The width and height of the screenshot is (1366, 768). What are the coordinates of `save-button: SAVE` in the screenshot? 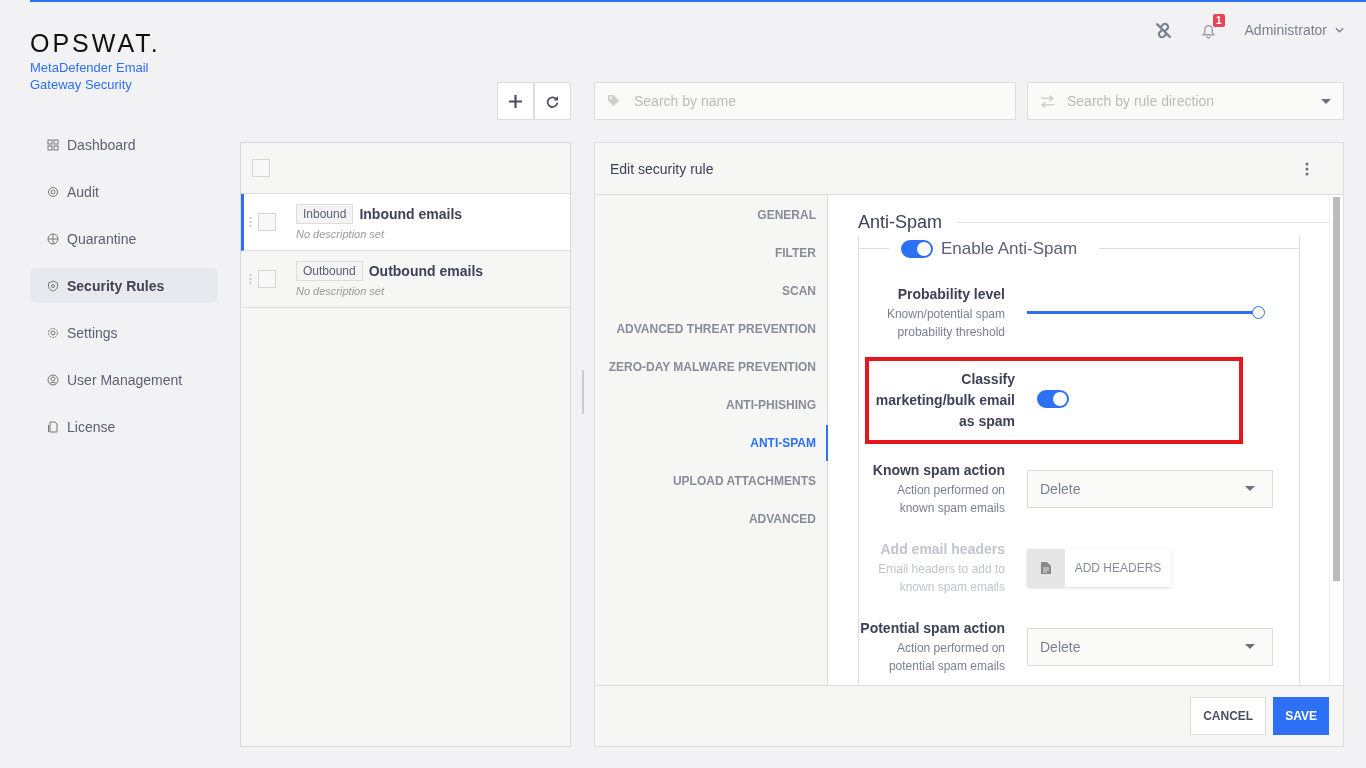 It's located at (1301, 716).